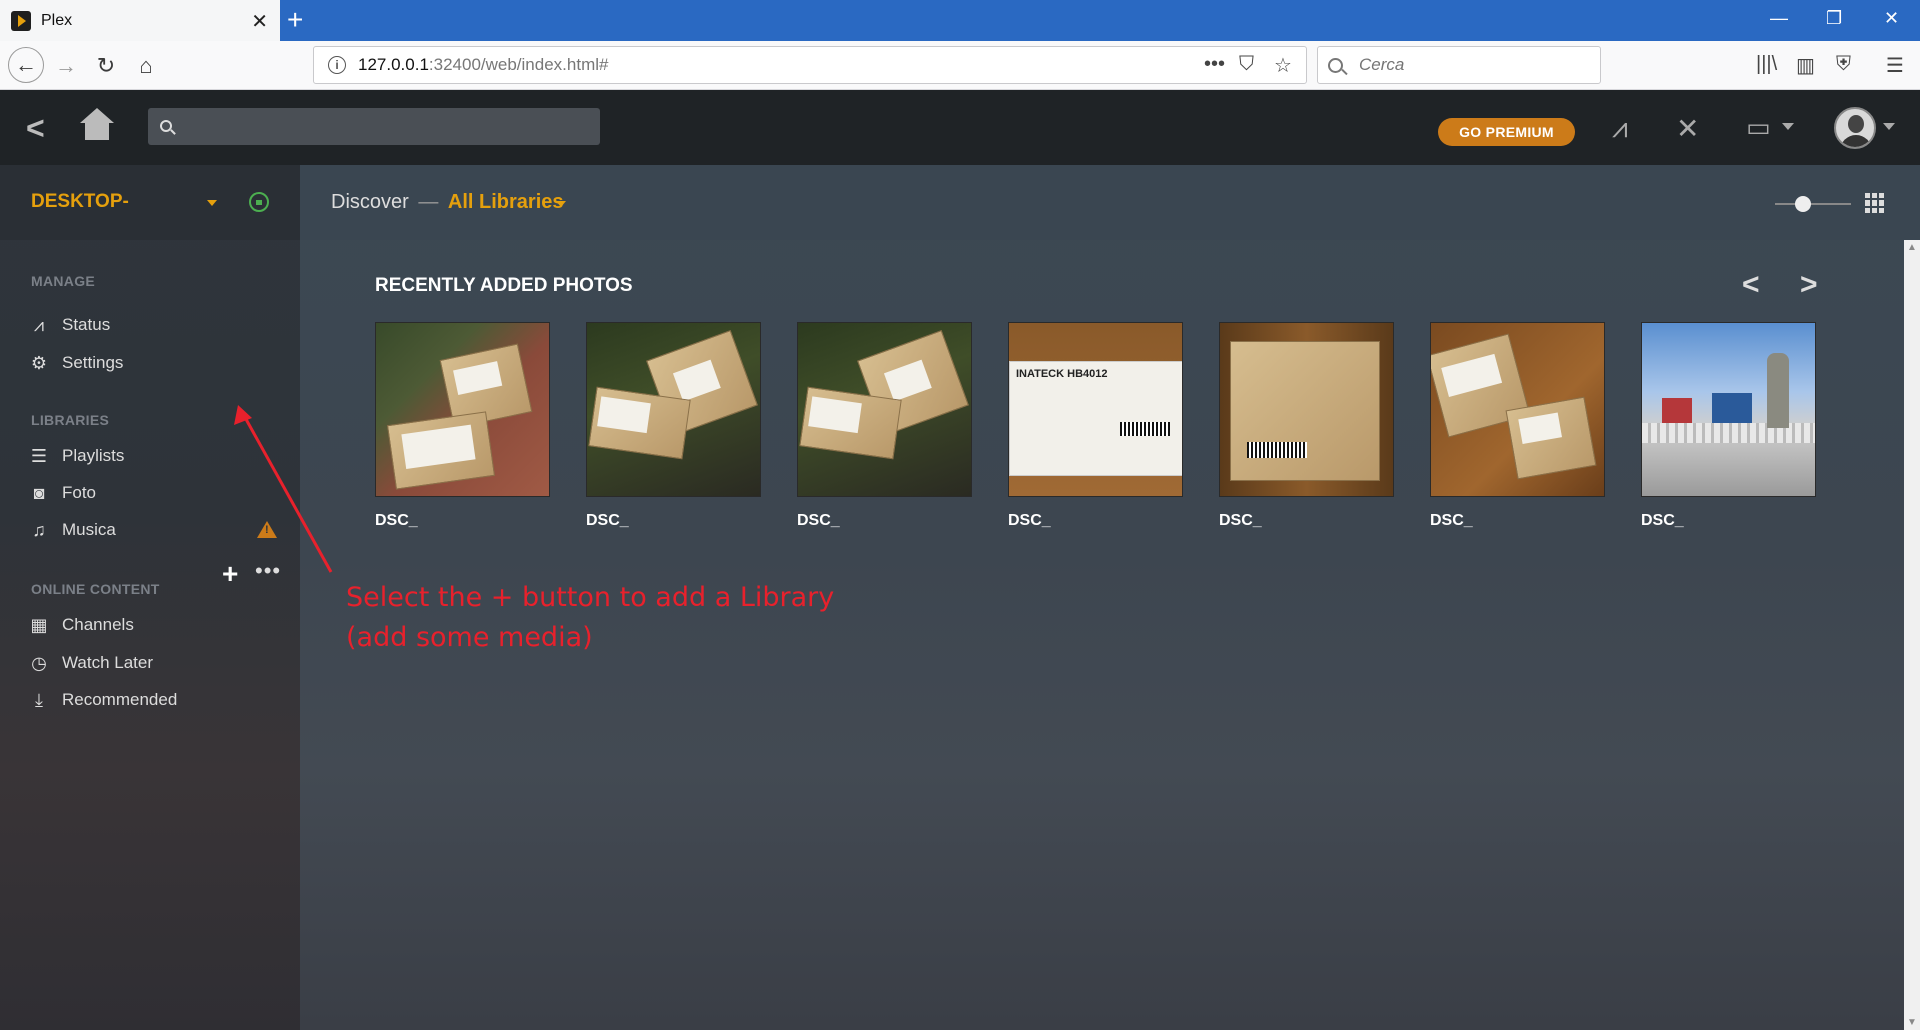  I want to click on sidebar-item-foto: ◙ Foto, so click(62, 493).